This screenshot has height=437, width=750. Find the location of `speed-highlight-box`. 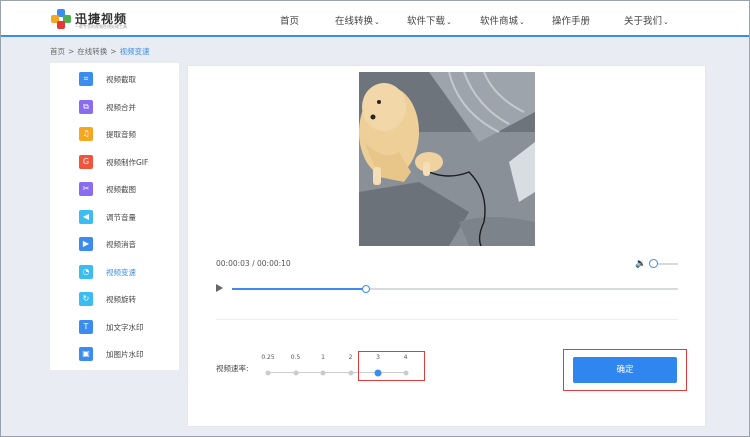

speed-highlight-box is located at coordinates (391, 366).